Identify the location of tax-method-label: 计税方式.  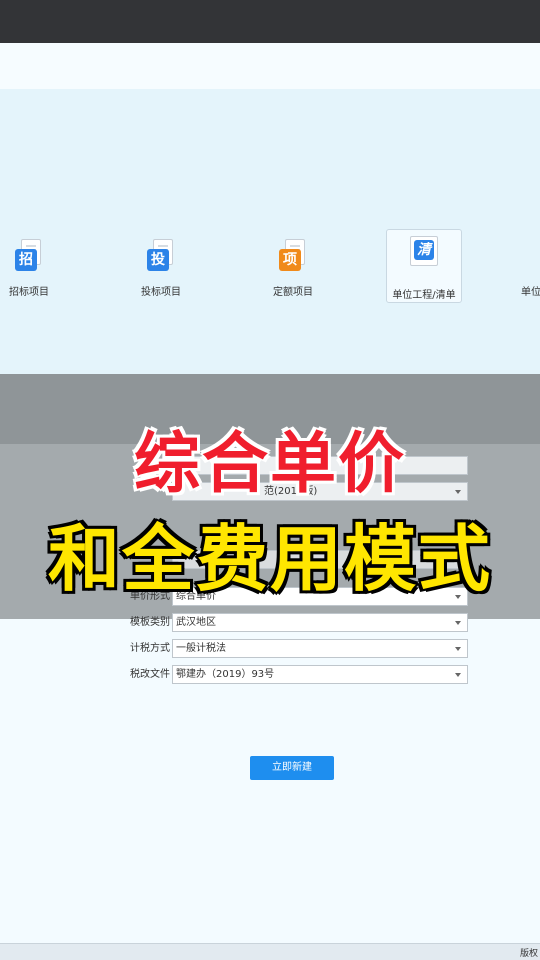
(150, 648).